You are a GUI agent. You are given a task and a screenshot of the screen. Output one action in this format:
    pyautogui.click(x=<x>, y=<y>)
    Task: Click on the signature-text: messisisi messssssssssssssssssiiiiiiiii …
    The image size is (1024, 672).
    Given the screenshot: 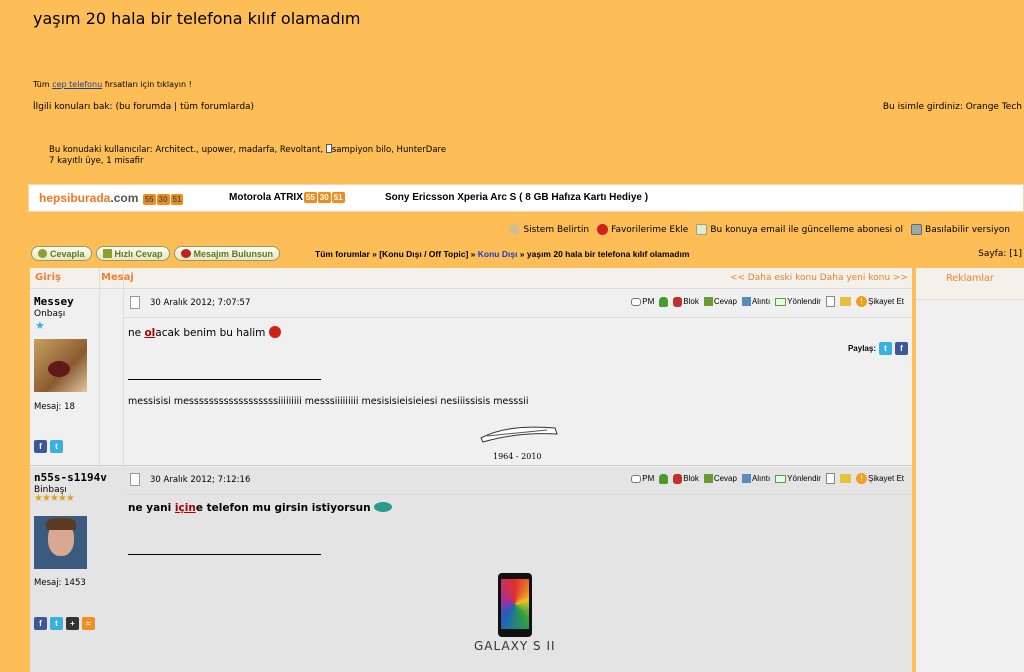 What is the action you would take?
    pyautogui.click(x=328, y=401)
    